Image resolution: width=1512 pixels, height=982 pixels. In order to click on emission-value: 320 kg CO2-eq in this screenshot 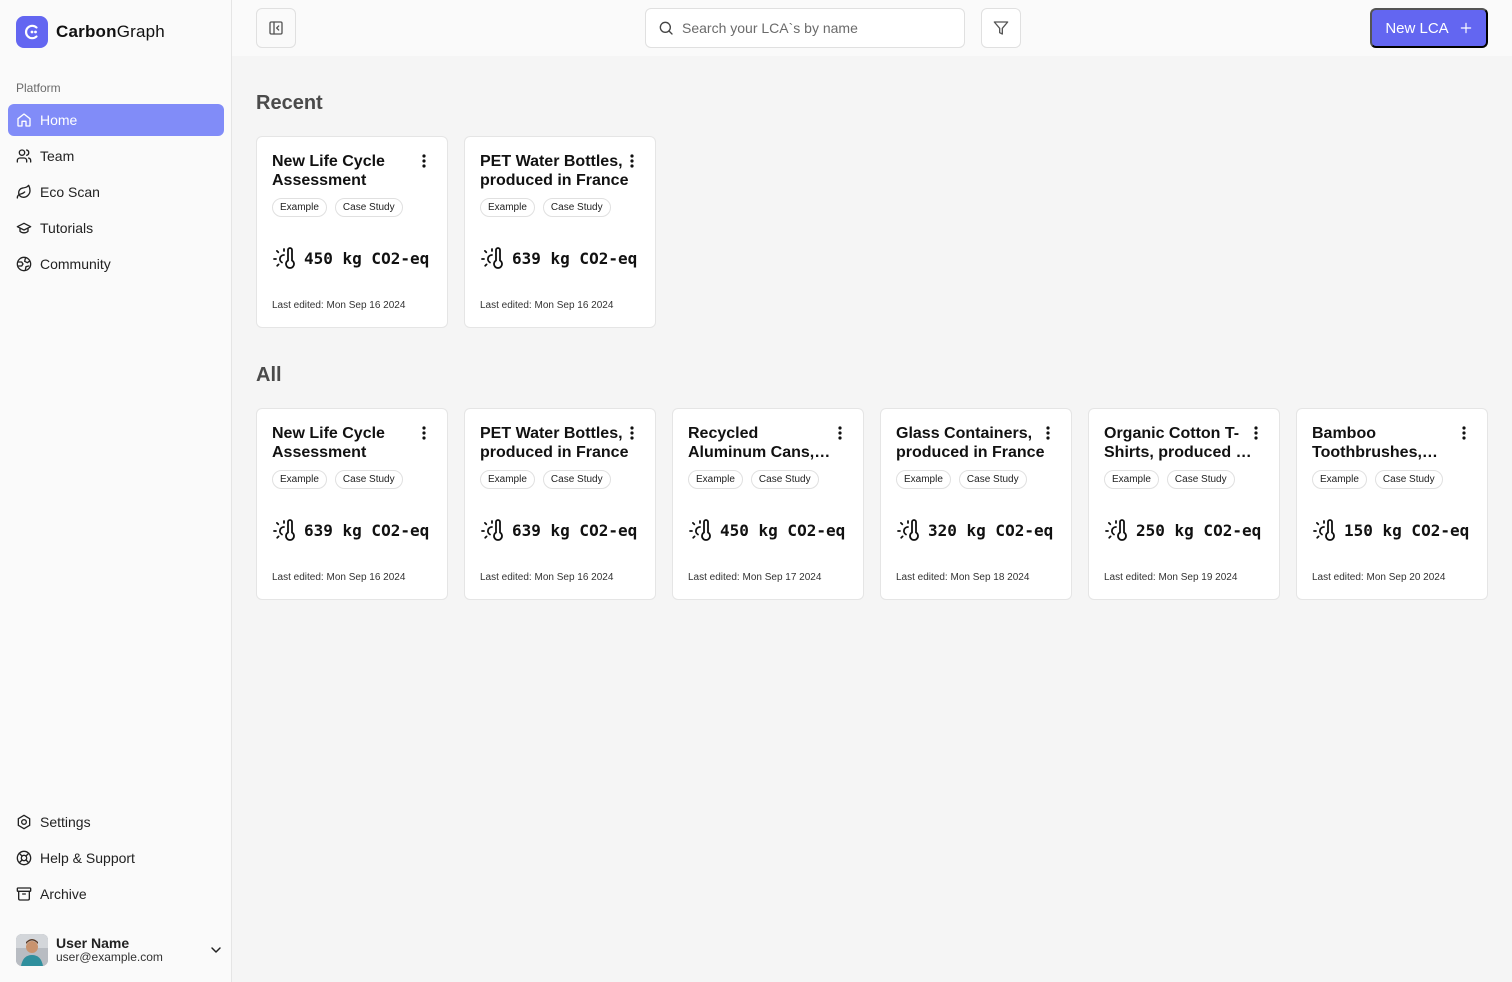, I will do `click(991, 530)`.